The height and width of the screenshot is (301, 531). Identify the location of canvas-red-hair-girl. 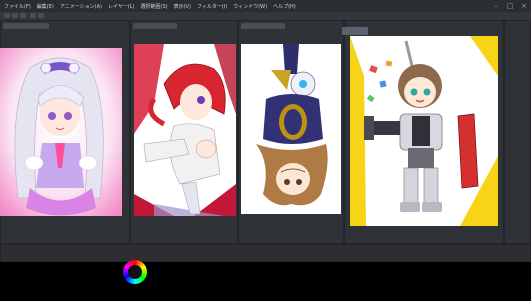
(185, 130).